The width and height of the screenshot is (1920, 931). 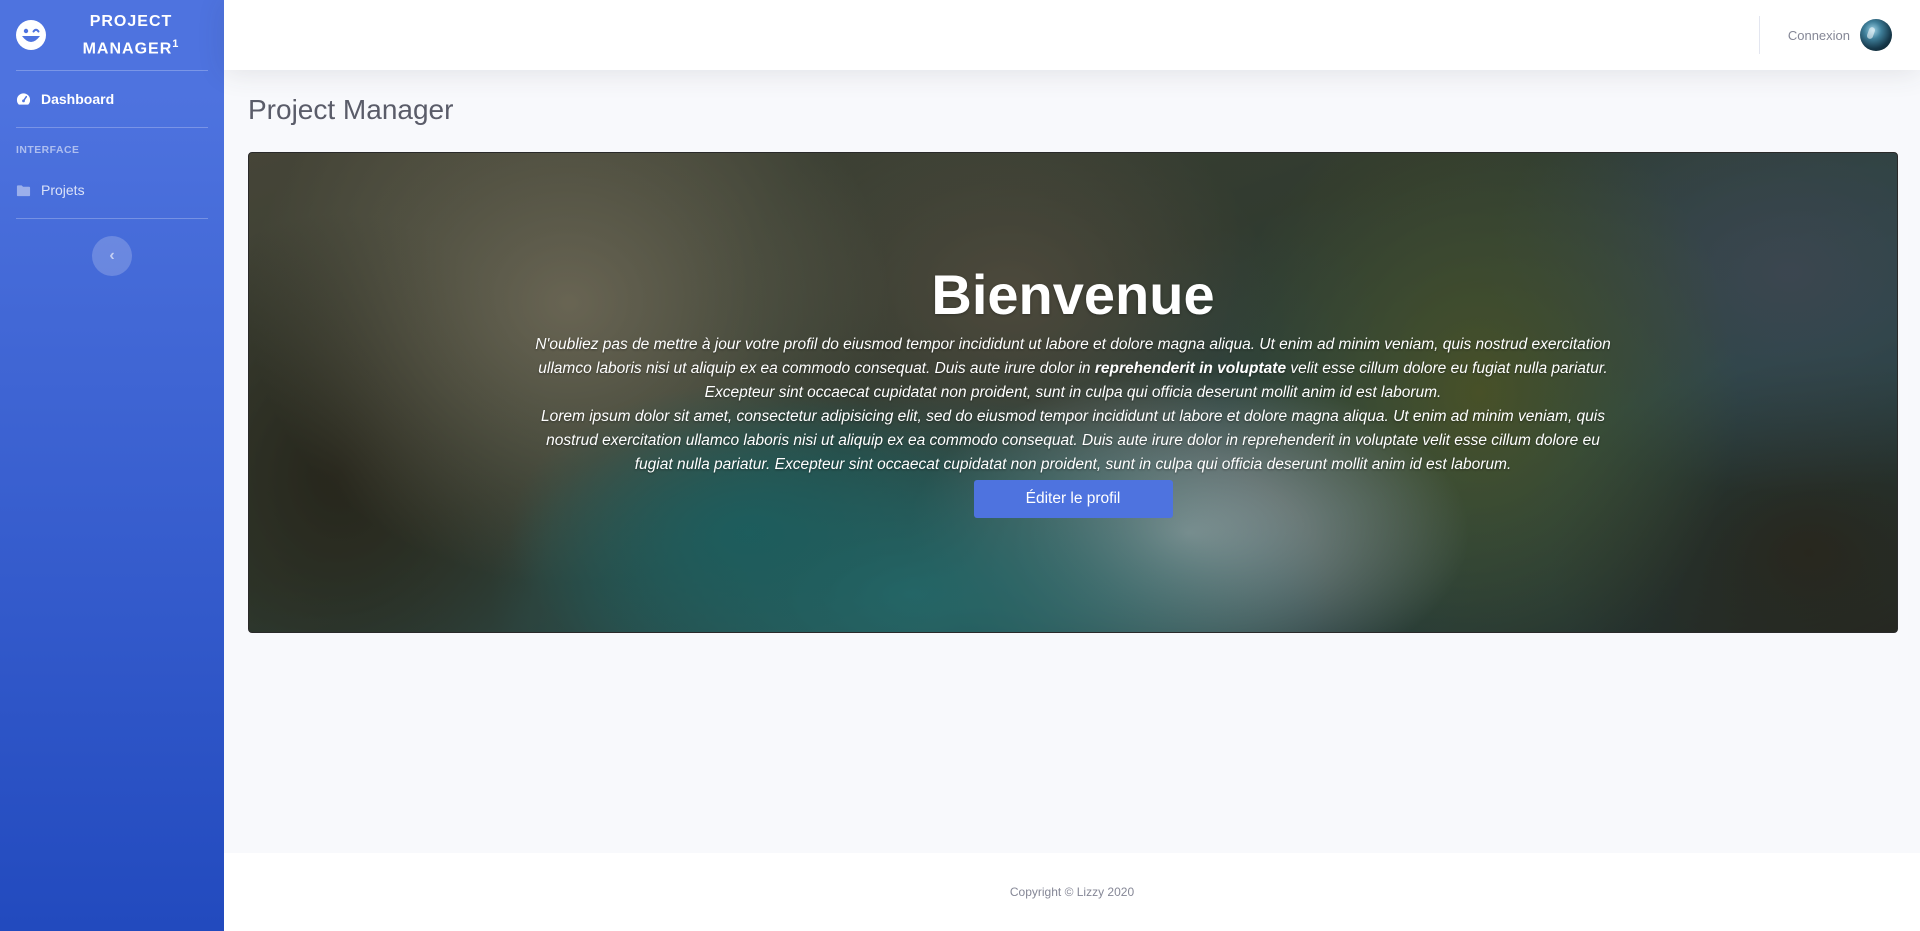 I want to click on footer: Copyright © Lizzy 2020, so click(x=1072, y=892).